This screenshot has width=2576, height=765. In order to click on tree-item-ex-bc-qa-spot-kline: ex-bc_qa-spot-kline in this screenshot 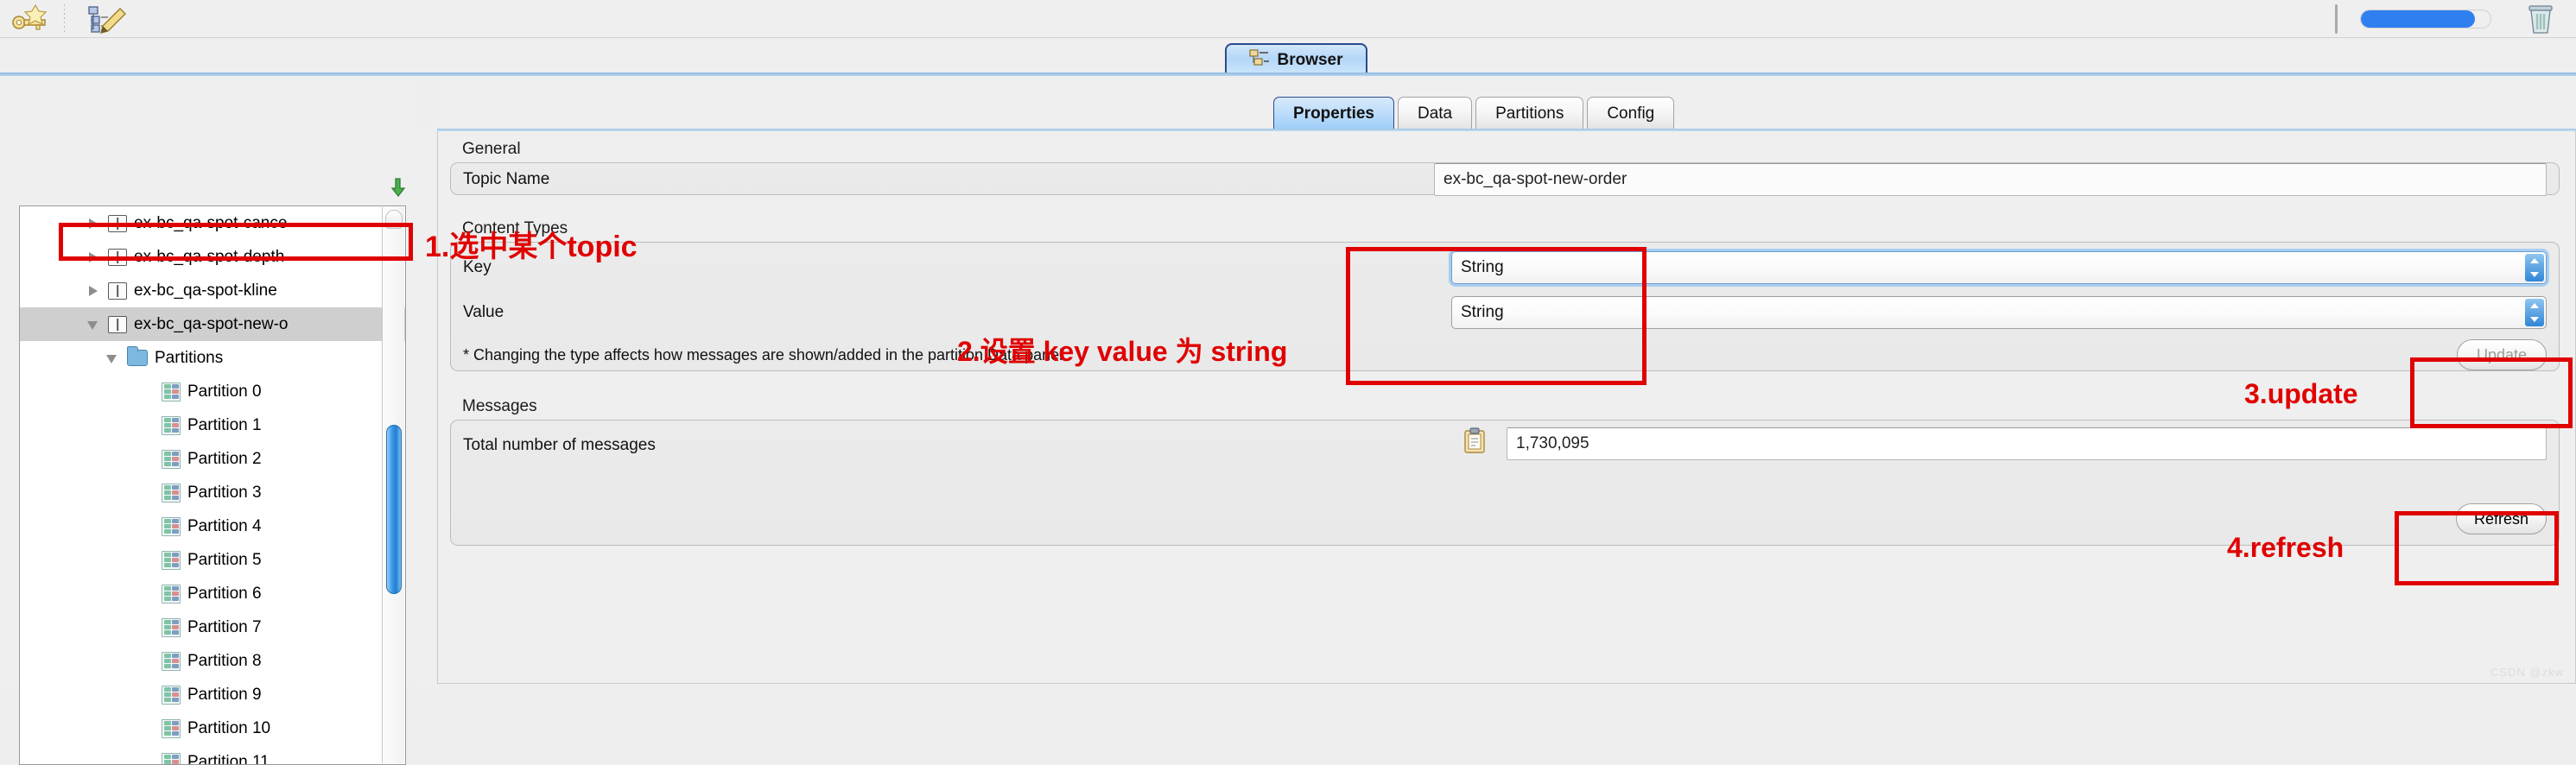, I will do `click(212, 290)`.